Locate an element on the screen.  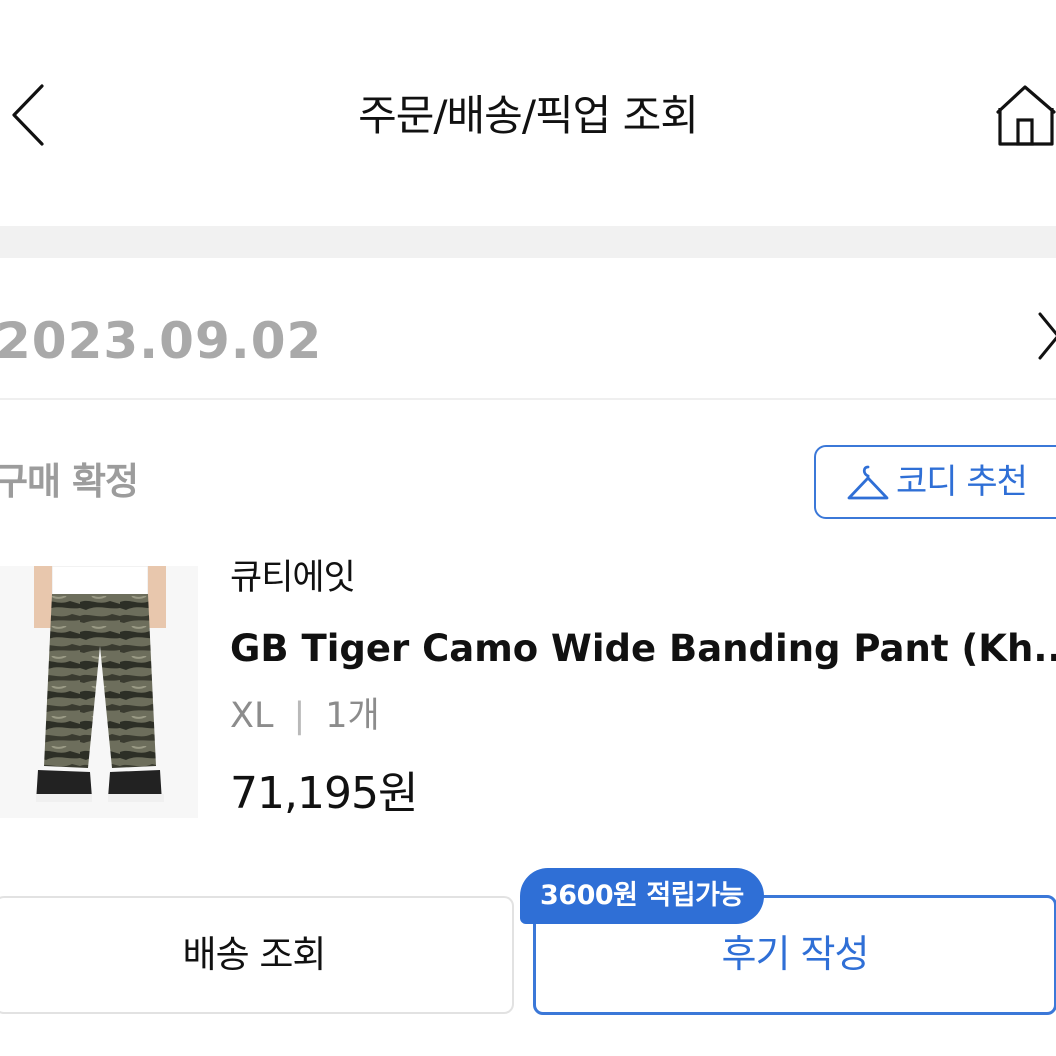
hanger-icon is located at coordinates (868, 482).